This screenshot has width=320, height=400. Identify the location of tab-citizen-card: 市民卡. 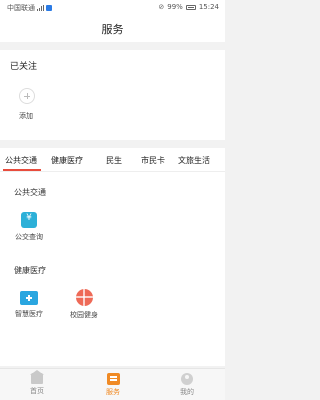
(153, 160).